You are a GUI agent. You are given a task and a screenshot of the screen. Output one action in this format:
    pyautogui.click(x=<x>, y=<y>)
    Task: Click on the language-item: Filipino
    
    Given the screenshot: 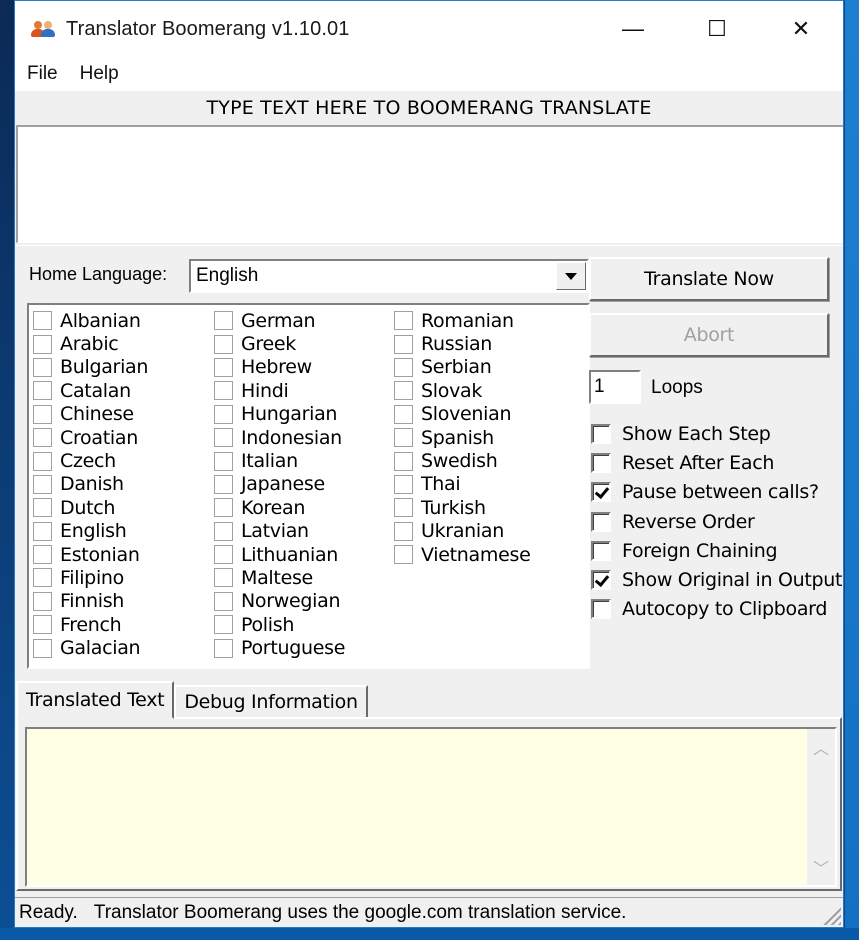 What is the action you would take?
    pyautogui.click(x=90, y=577)
    